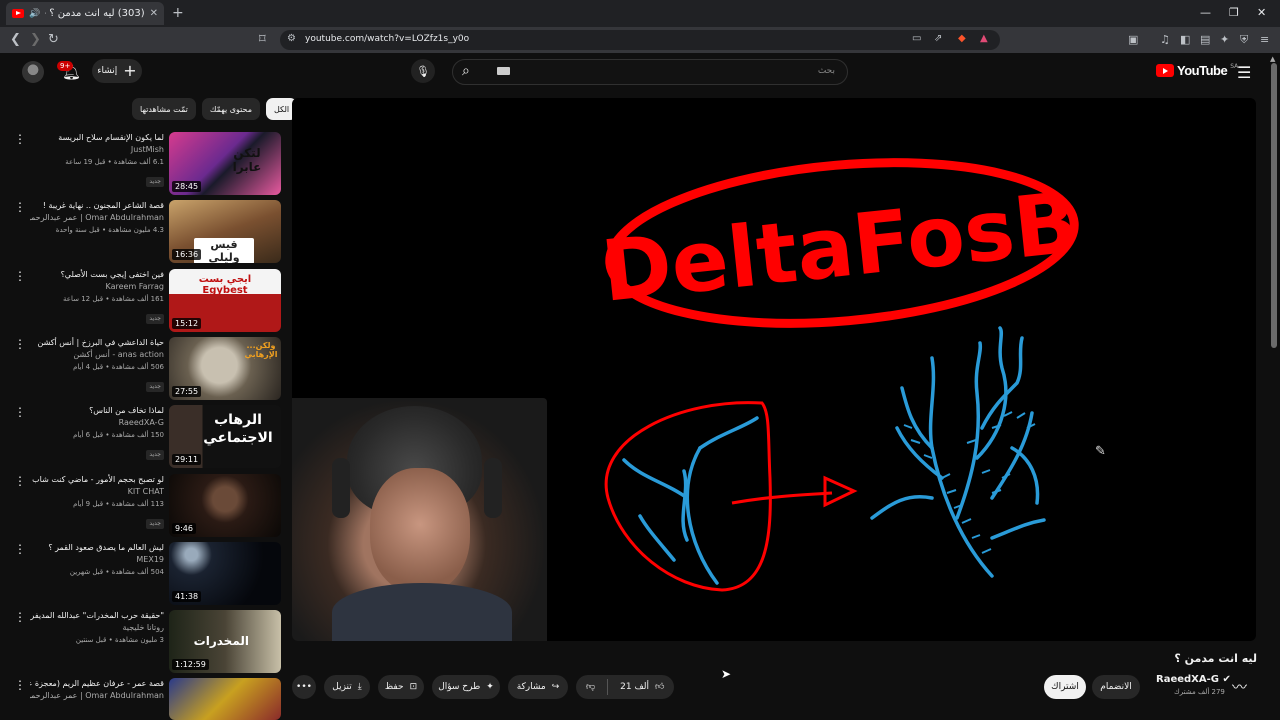 The width and height of the screenshot is (1280, 720). What do you see at coordinates (225, 368) in the screenshot?
I see `video-thumbnail: ولكن... الإرهابي 27:55` at bounding box center [225, 368].